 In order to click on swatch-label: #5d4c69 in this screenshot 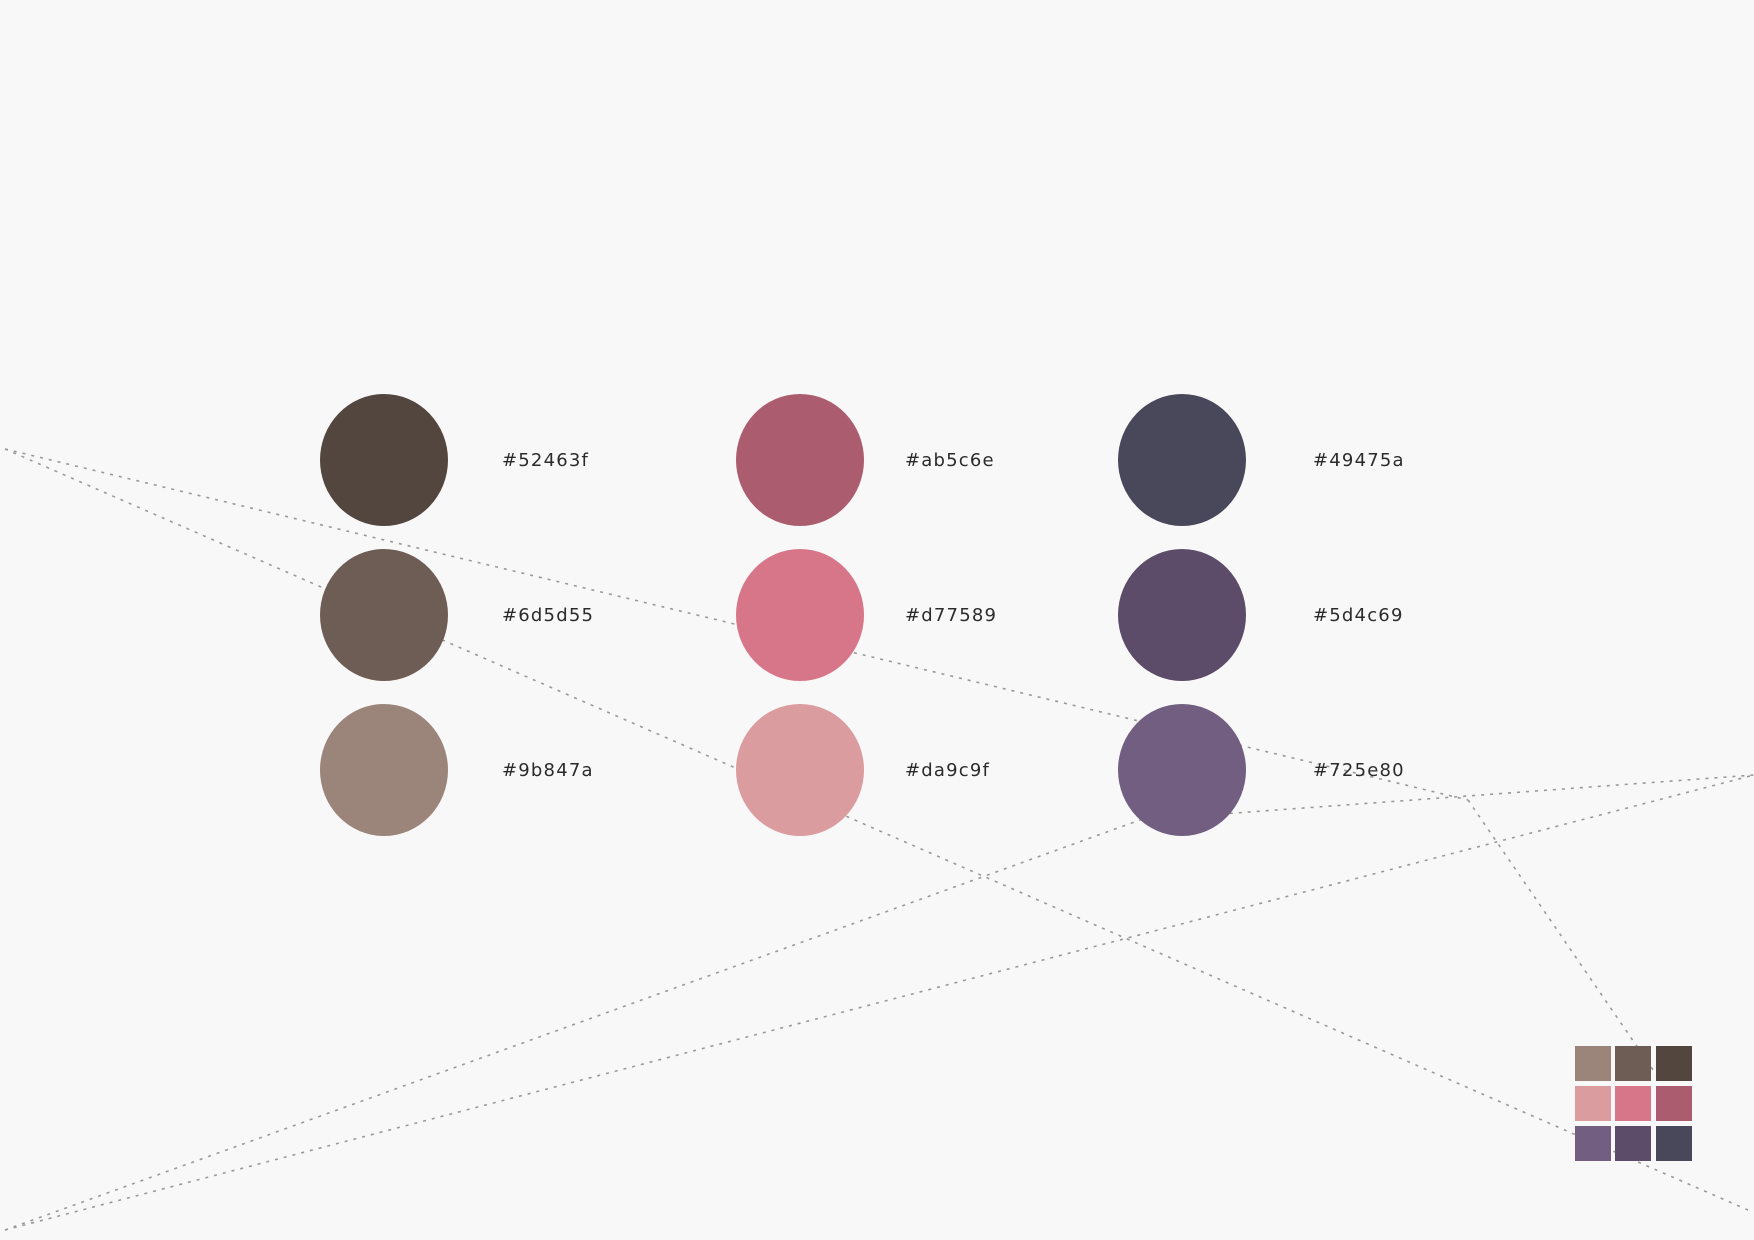, I will do `click(1358, 615)`.